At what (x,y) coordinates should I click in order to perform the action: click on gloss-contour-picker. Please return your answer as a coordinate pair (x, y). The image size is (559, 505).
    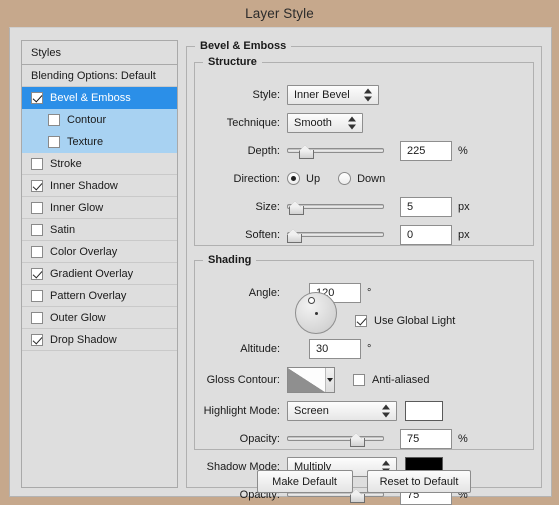
    Looking at the image, I should click on (311, 380).